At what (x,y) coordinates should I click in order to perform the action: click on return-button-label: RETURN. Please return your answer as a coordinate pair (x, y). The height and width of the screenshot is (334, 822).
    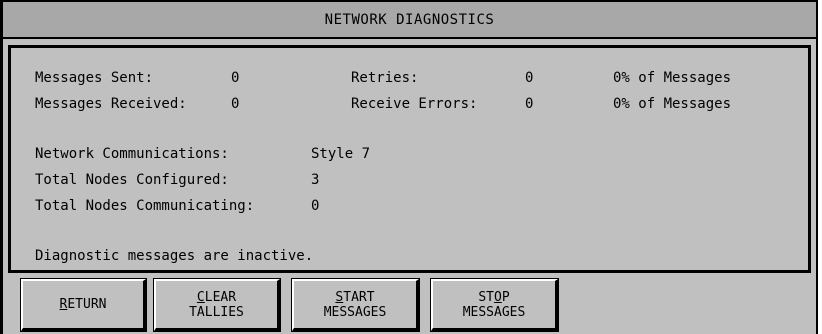
    Looking at the image, I should click on (83, 304).